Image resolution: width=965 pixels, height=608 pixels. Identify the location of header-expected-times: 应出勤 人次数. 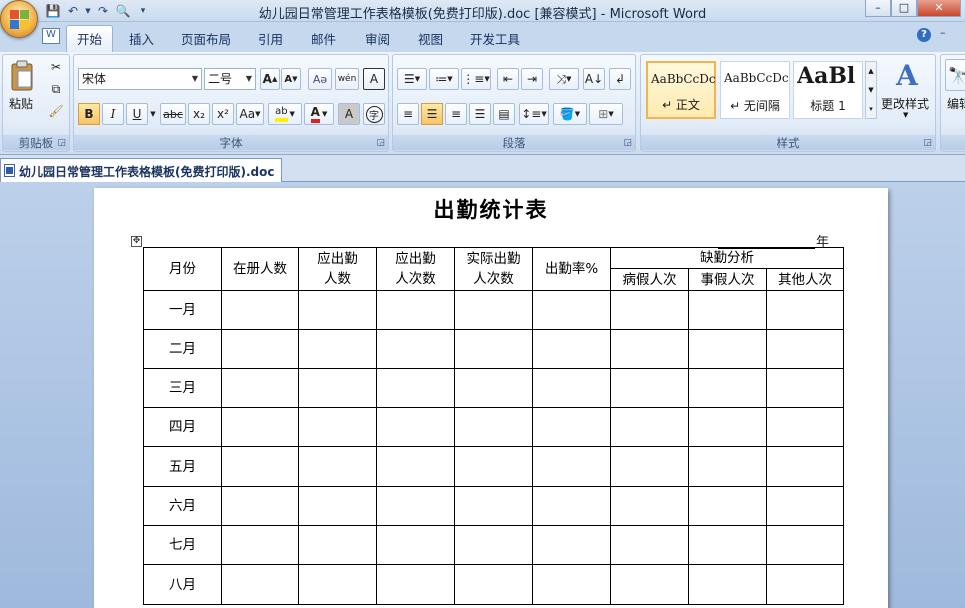
(415, 269).